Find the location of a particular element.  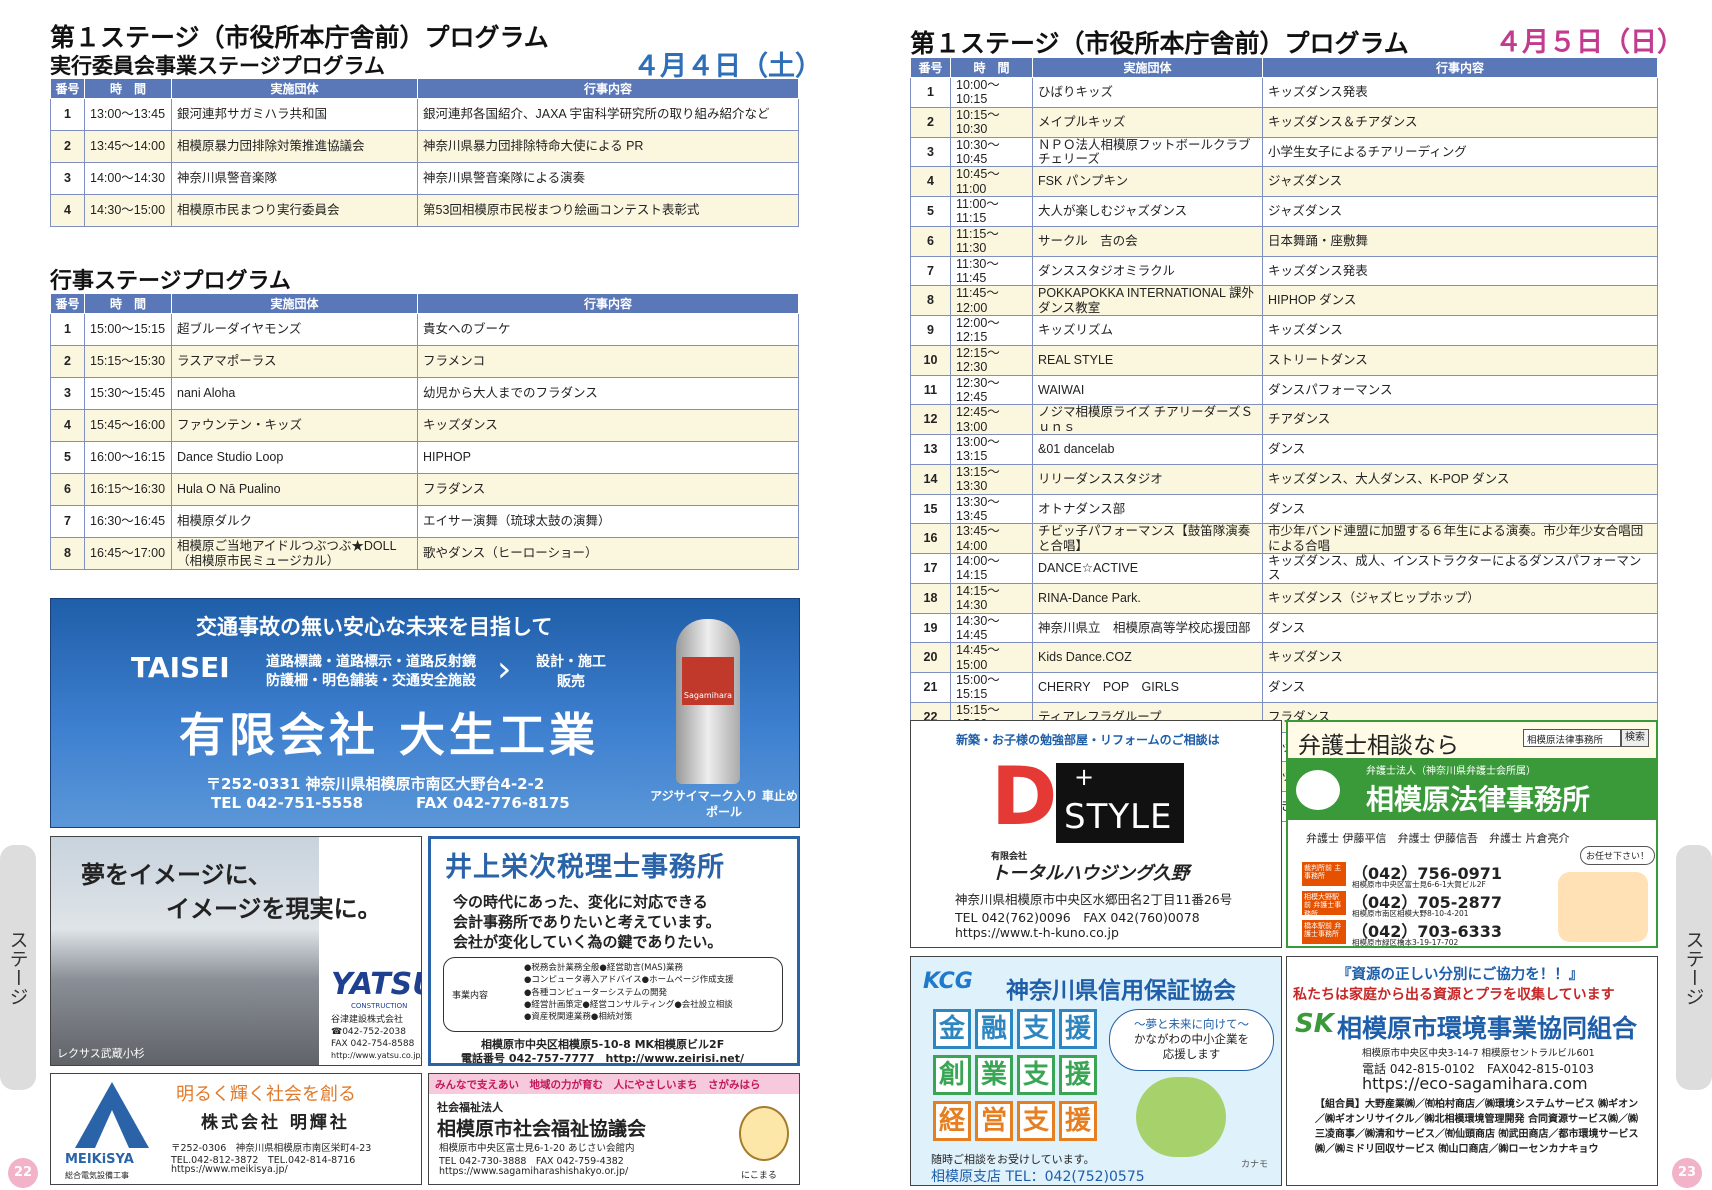

shinpo-mascot: カナモ is located at coordinates (1255, 1165).